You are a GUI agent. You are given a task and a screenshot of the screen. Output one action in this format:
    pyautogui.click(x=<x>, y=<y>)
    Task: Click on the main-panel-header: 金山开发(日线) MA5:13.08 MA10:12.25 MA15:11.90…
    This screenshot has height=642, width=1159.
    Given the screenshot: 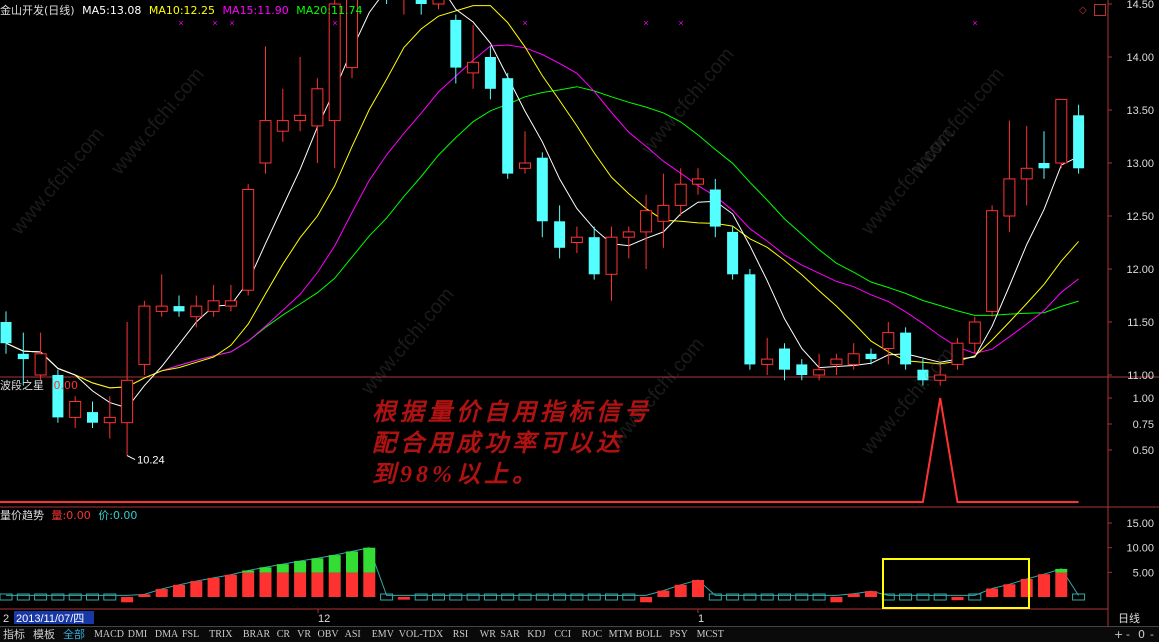 What is the action you would take?
    pyautogui.click(x=181, y=11)
    